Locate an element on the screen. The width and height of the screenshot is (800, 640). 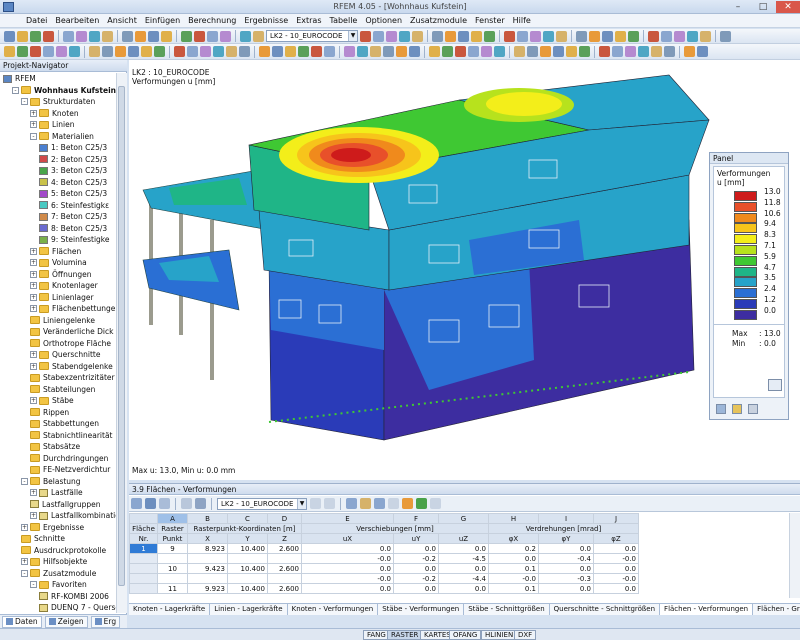
tree-item: + Linien is located at coordinates (52, 124).